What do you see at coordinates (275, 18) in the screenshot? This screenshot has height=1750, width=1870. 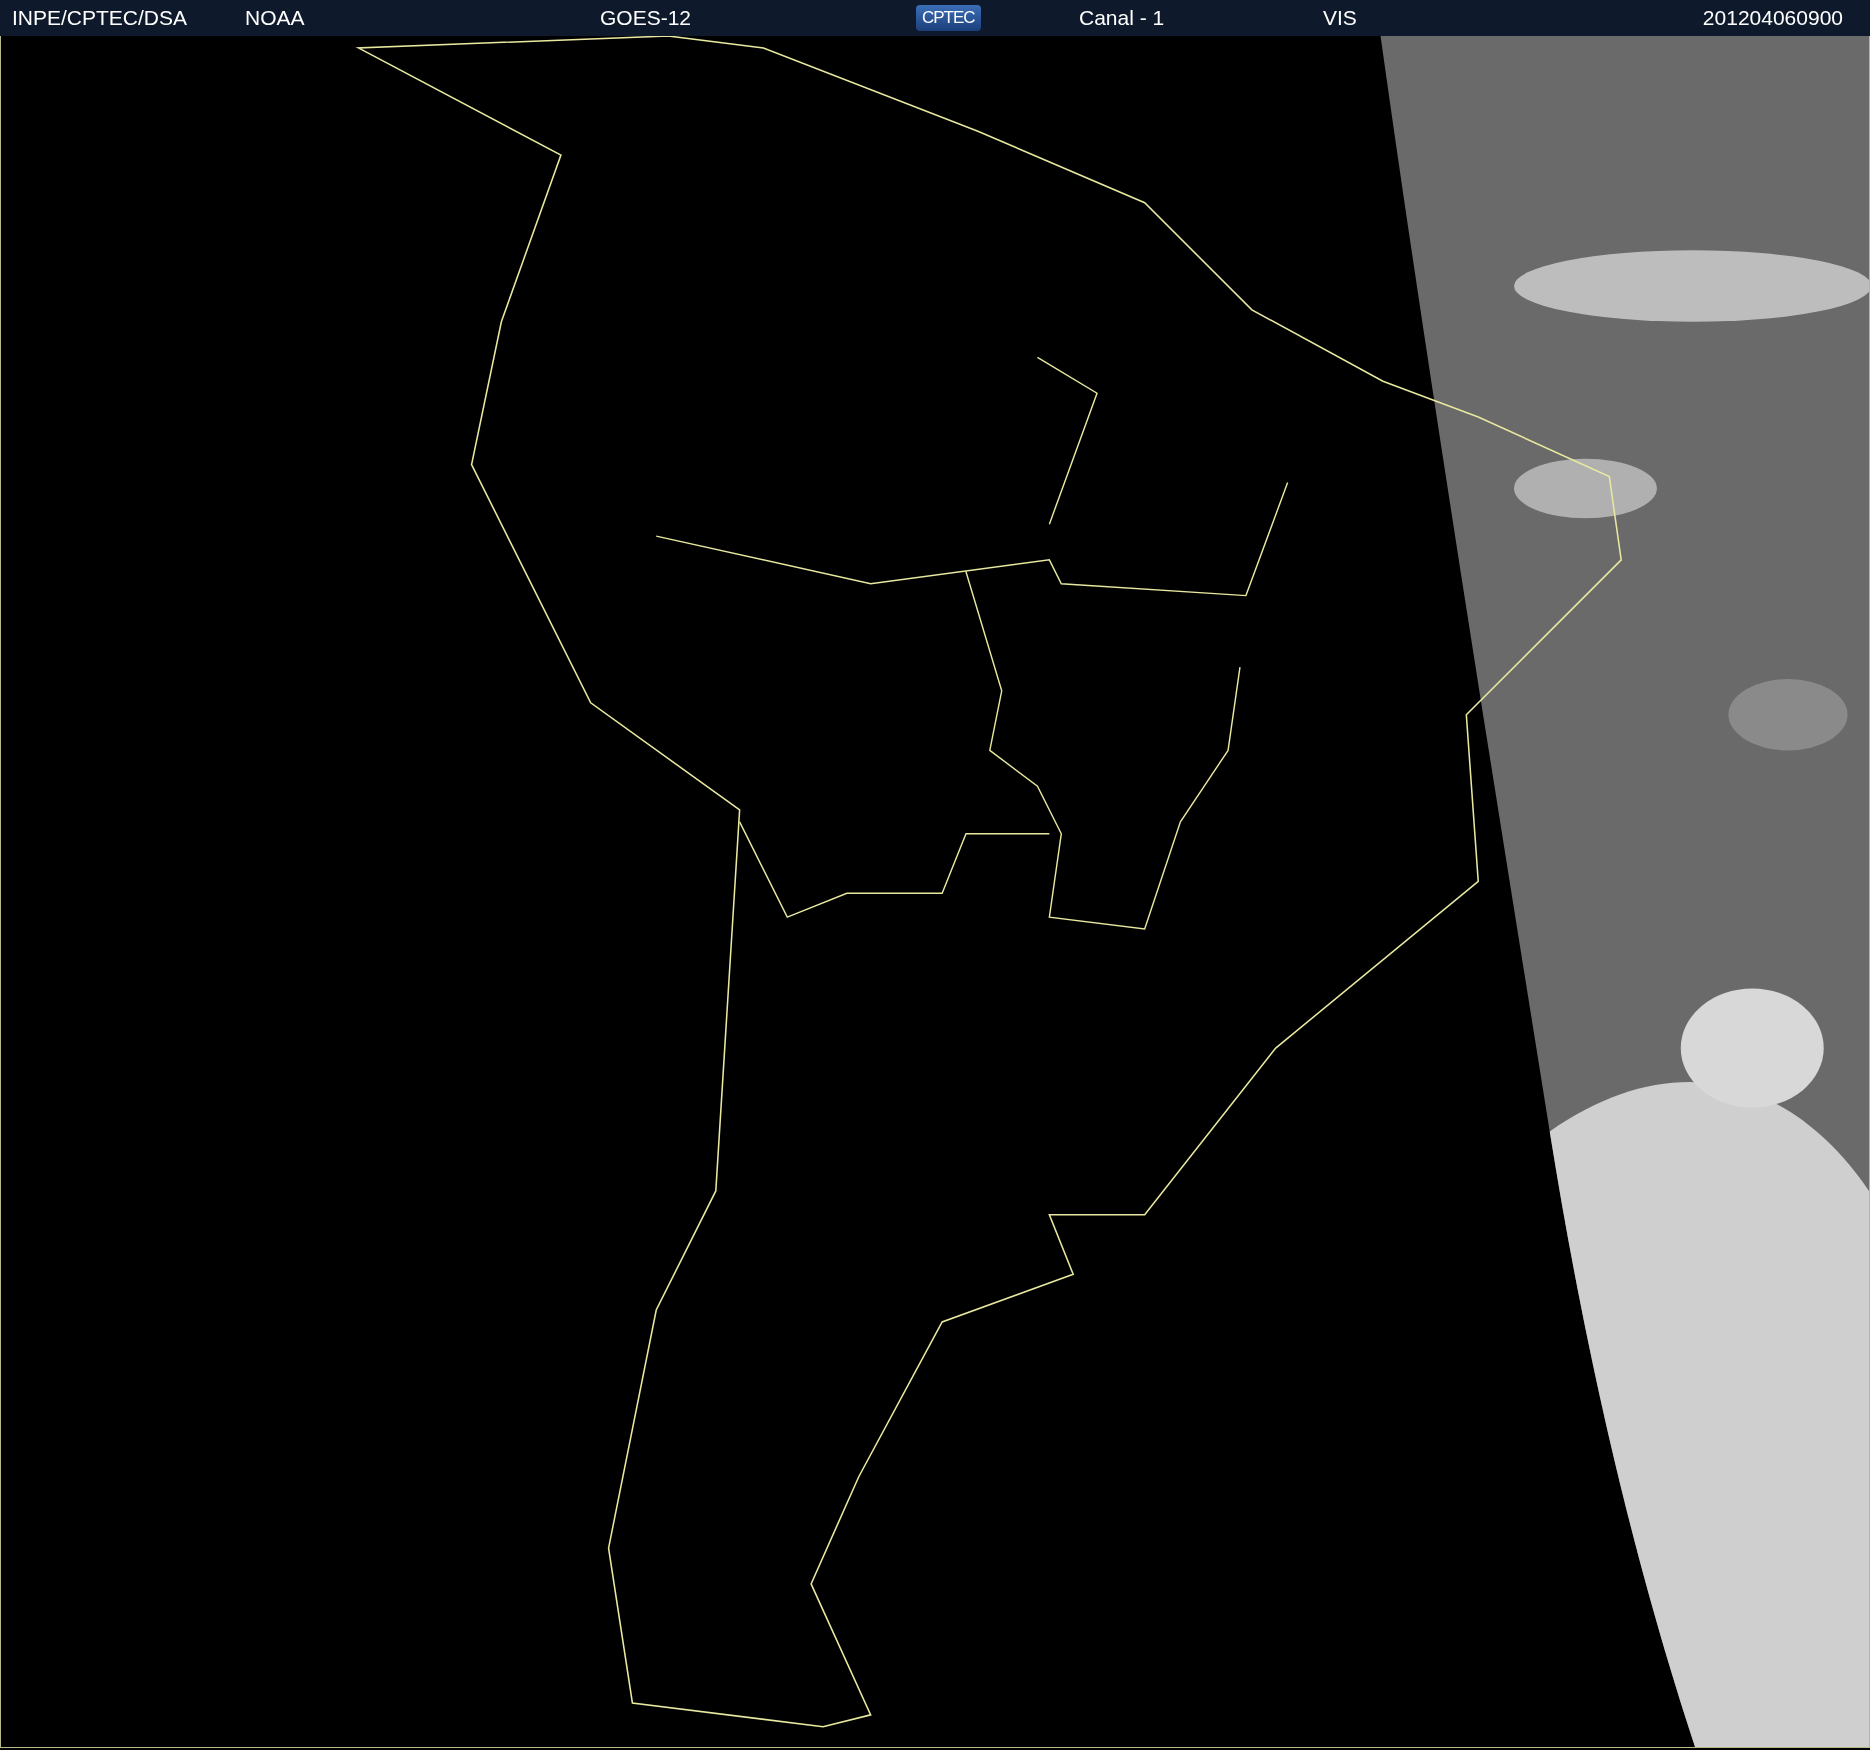 I see `agency-label: NOAA` at bounding box center [275, 18].